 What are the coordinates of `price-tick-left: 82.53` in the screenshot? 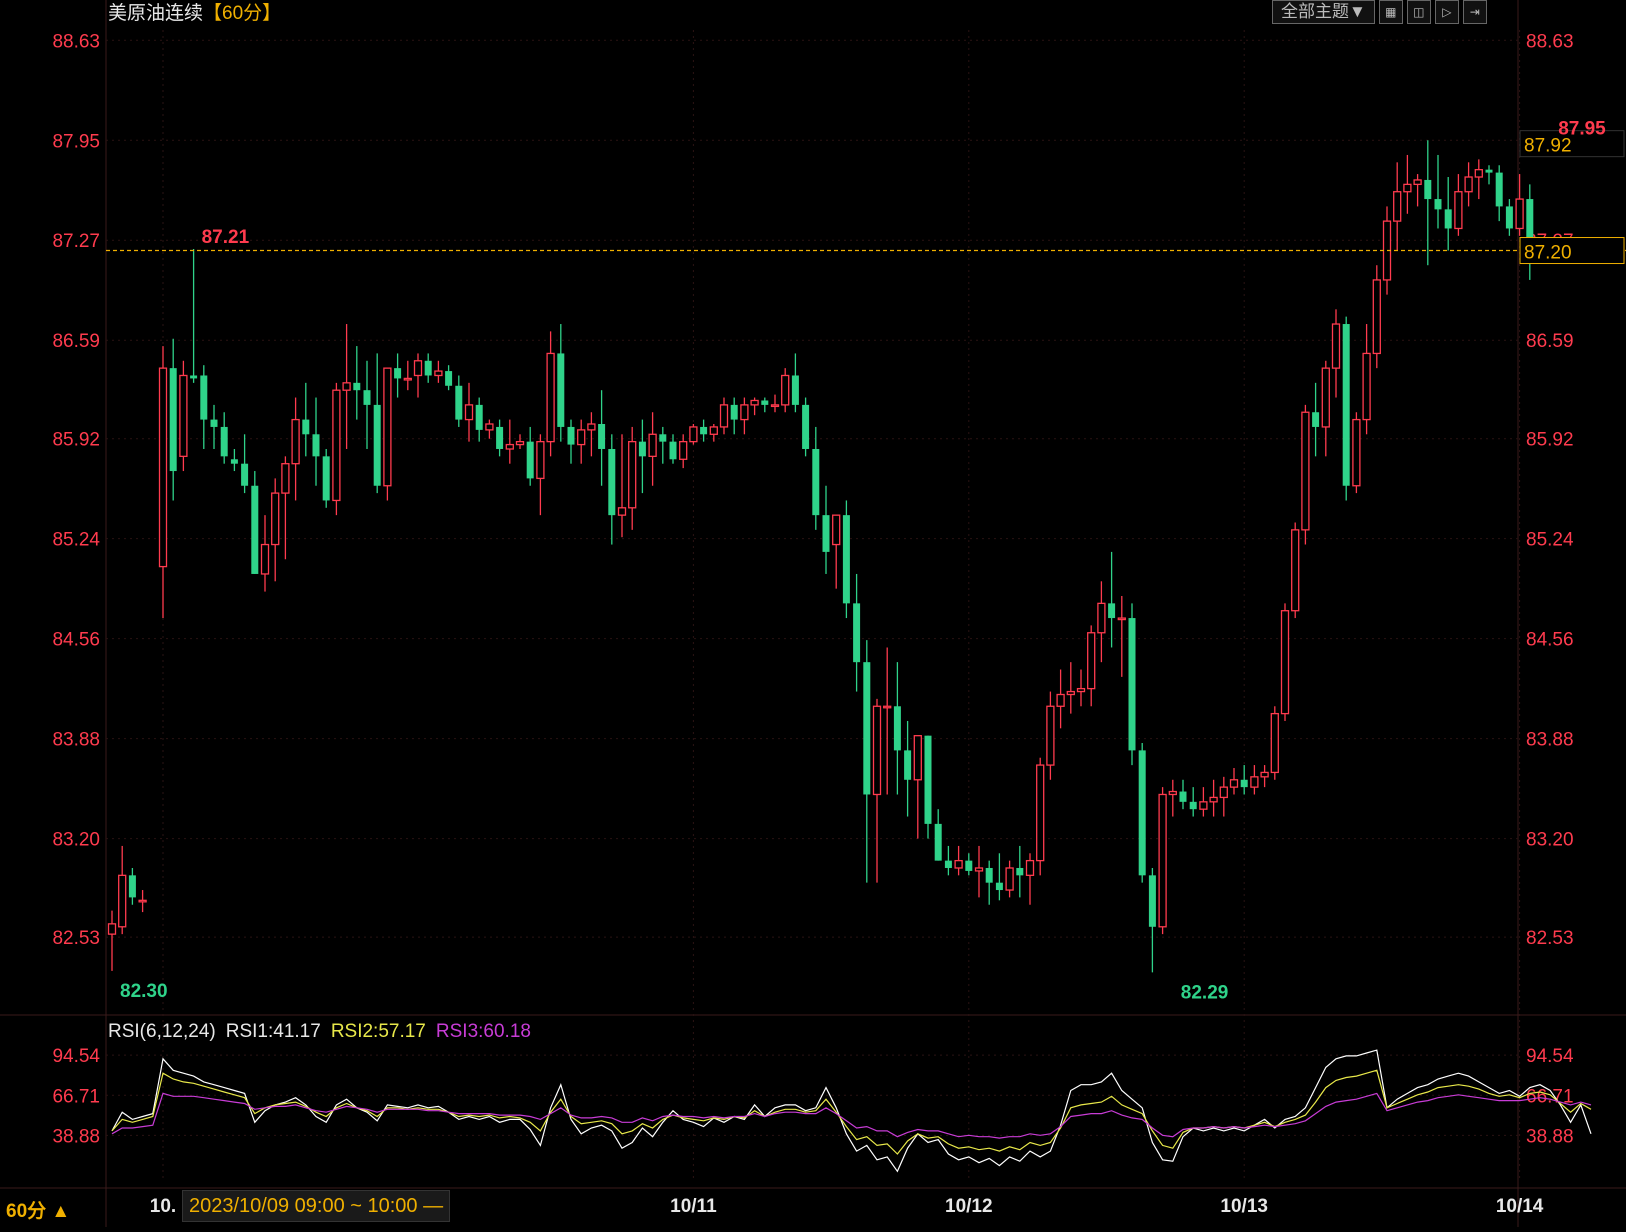 It's located at (76, 938).